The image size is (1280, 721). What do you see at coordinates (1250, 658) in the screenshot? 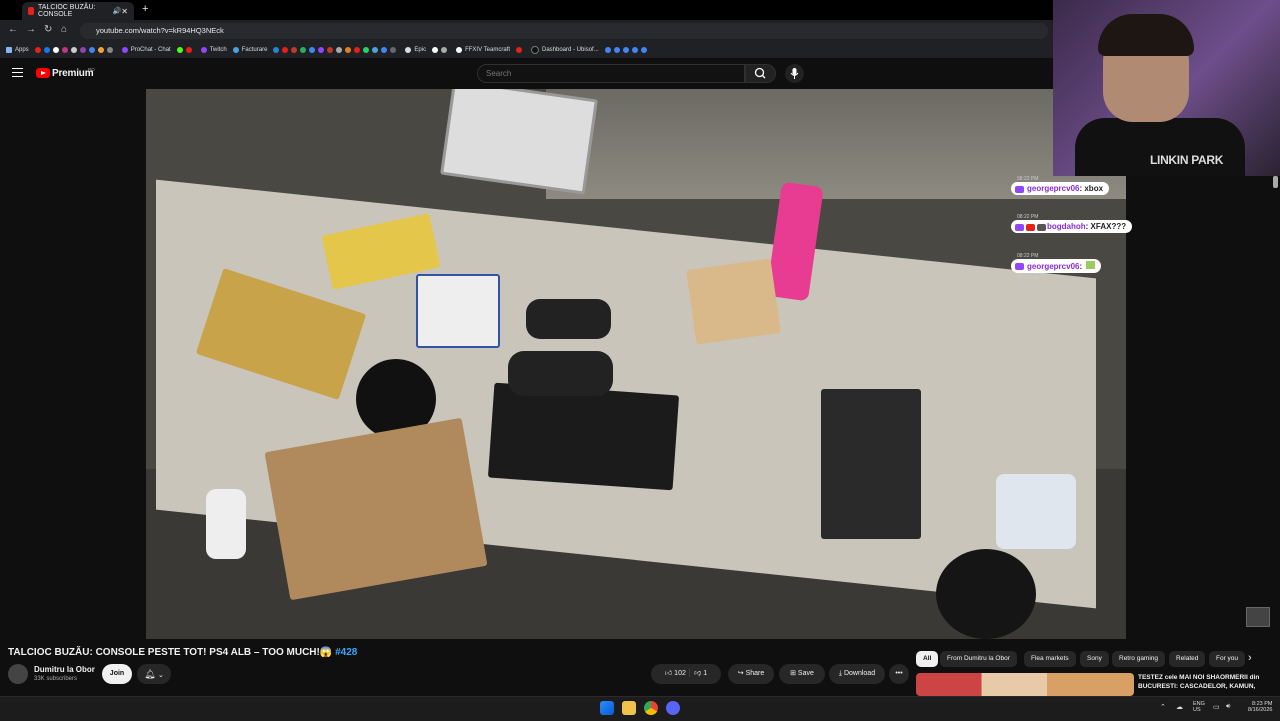
I see `chips-next-icon: ›` at bounding box center [1250, 658].